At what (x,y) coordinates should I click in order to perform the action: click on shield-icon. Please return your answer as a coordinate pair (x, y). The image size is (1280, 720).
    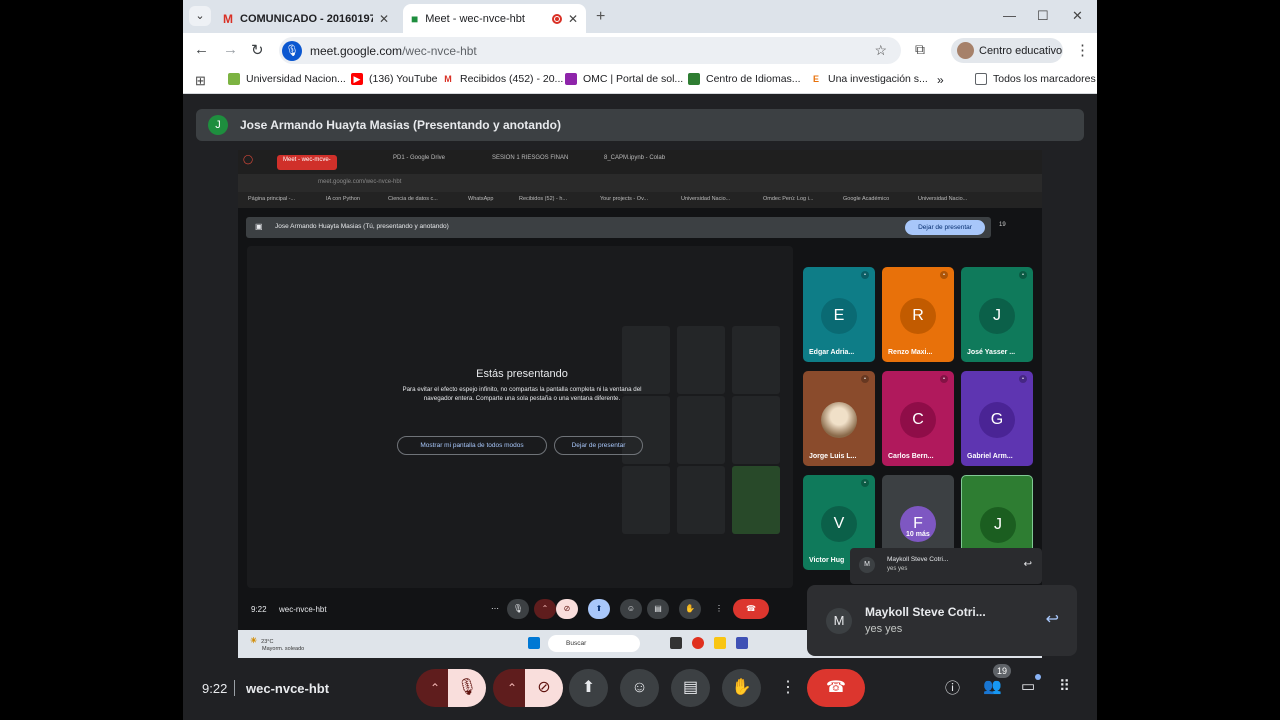
    Looking at the image, I should click on (694, 79).